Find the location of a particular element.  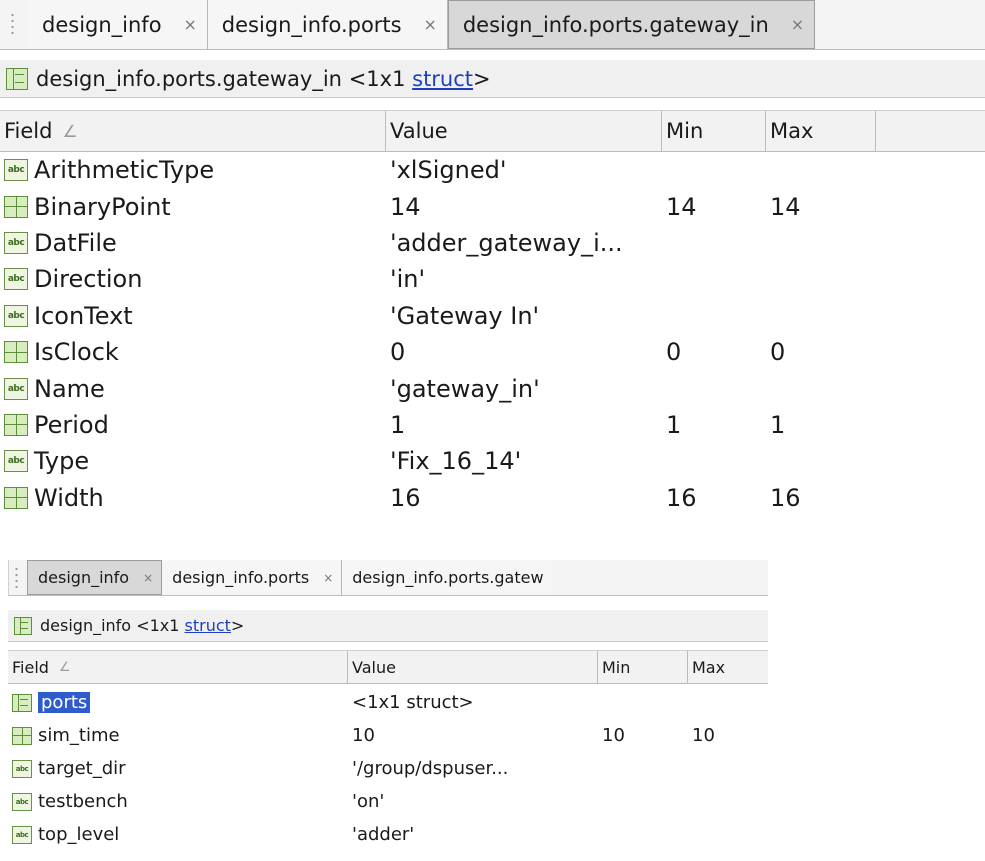

value-cell: 'adder' is located at coordinates (473, 834).